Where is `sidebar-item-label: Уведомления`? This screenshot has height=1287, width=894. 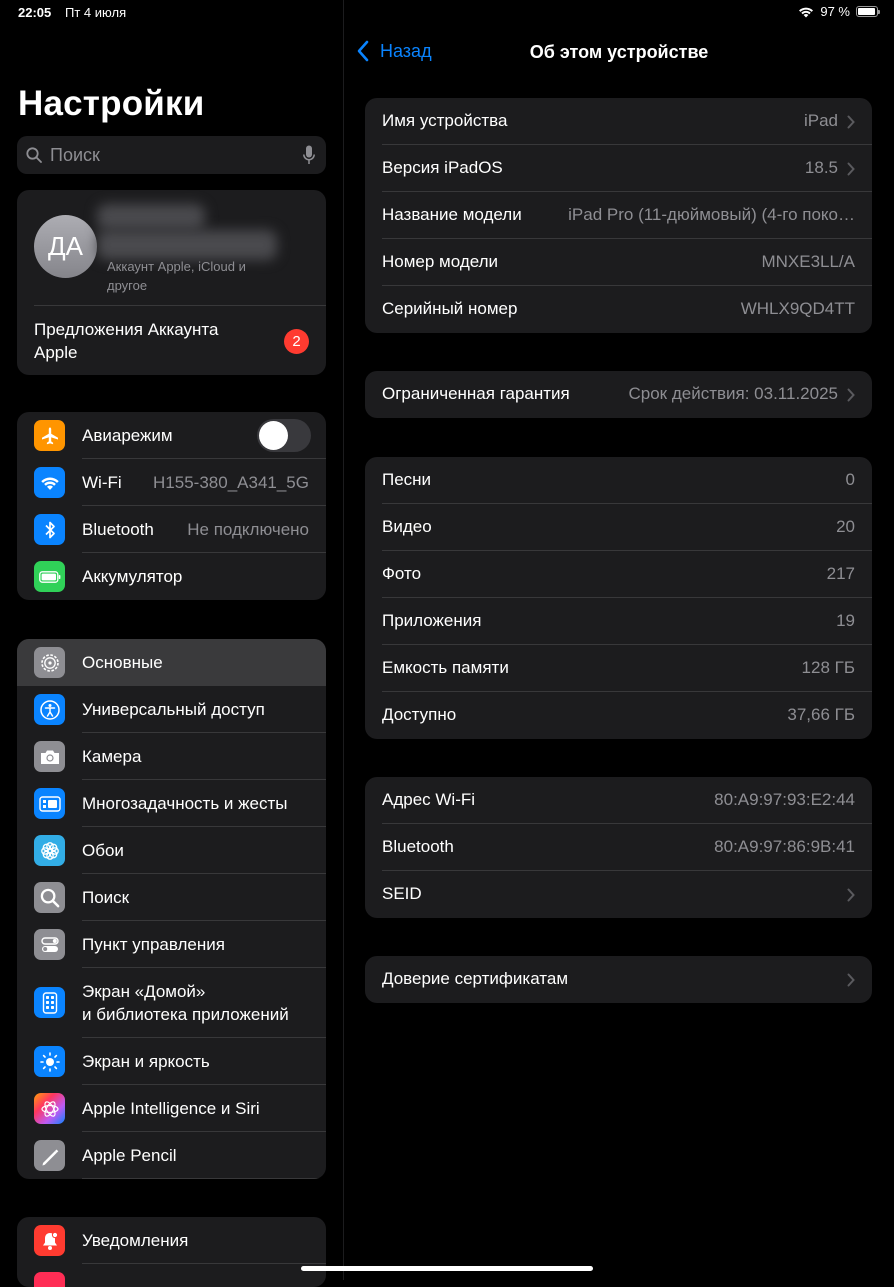
sidebar-item-label: Уведомления is located at coordinates (135, 1240).